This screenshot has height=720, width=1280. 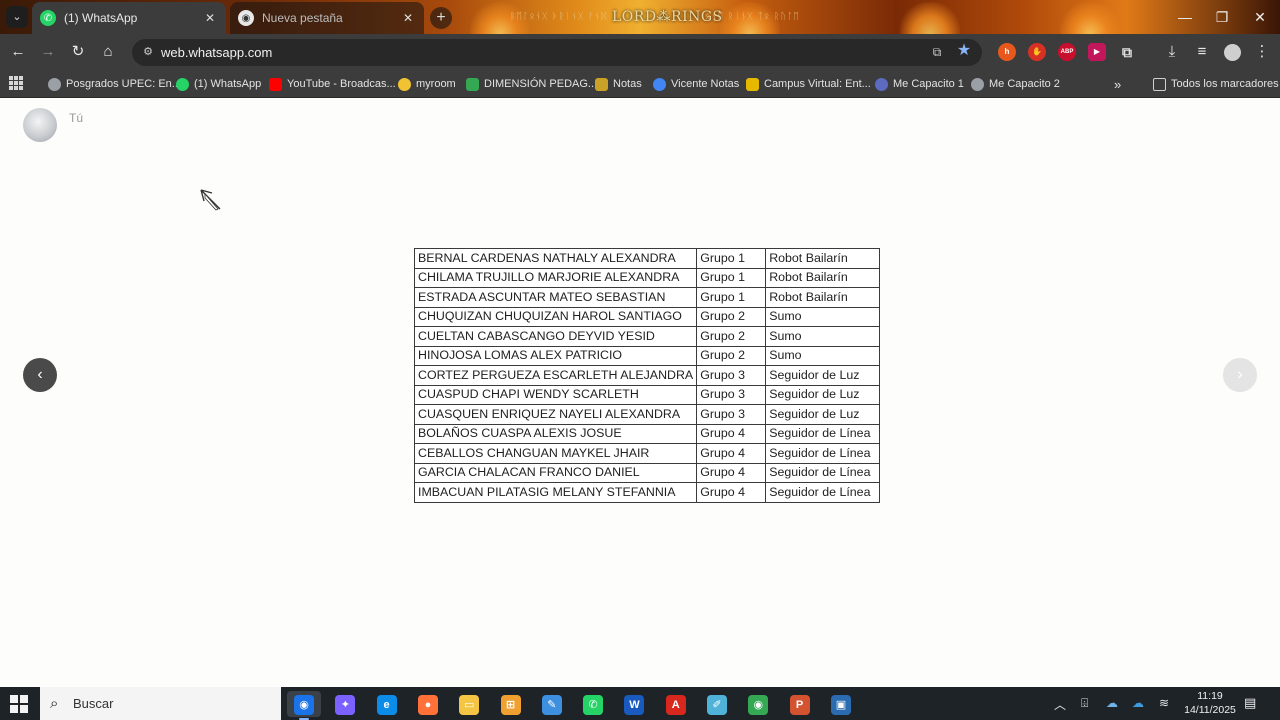 I want to click on file-explorer-glyph-icon: ▭, so click(x=469, y=704).